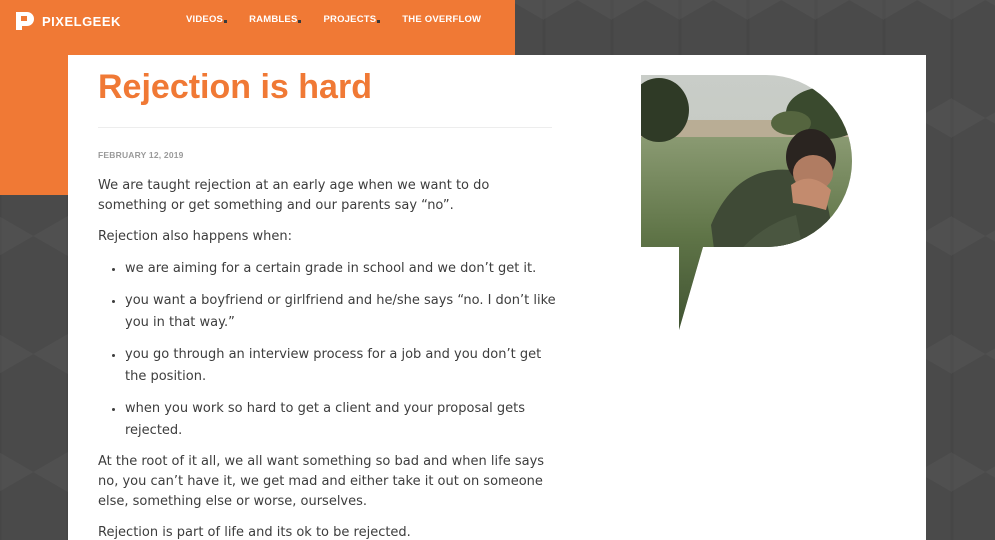 The width and height of the screenshot is (995, 540). I want to click on nav-item-label: THE OVERFLOW, so click(442, 19).